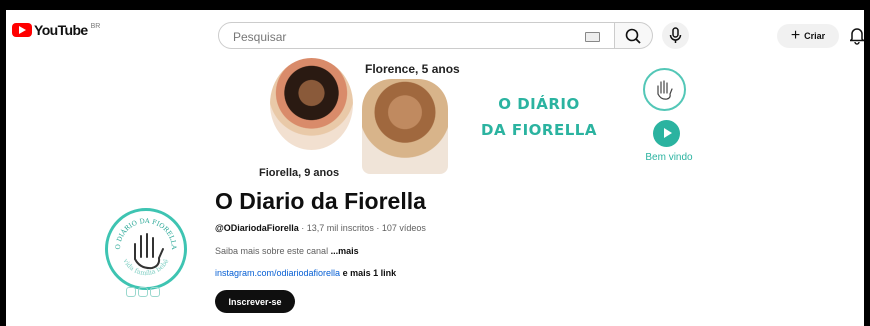 This screenshot has height=326, width=870. What do you see at coordinates (669, 157) in the screenshot?
I see `welcome-text: Bem vindo` at bounding box center [669, 157].